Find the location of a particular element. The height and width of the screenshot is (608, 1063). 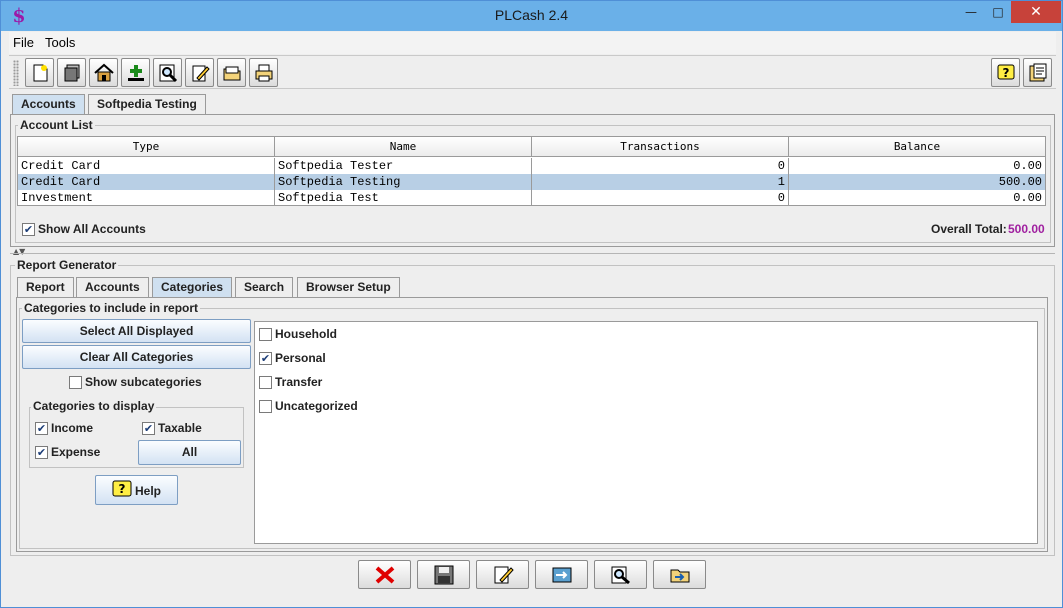

print-button is located at coordinates (263, 72).